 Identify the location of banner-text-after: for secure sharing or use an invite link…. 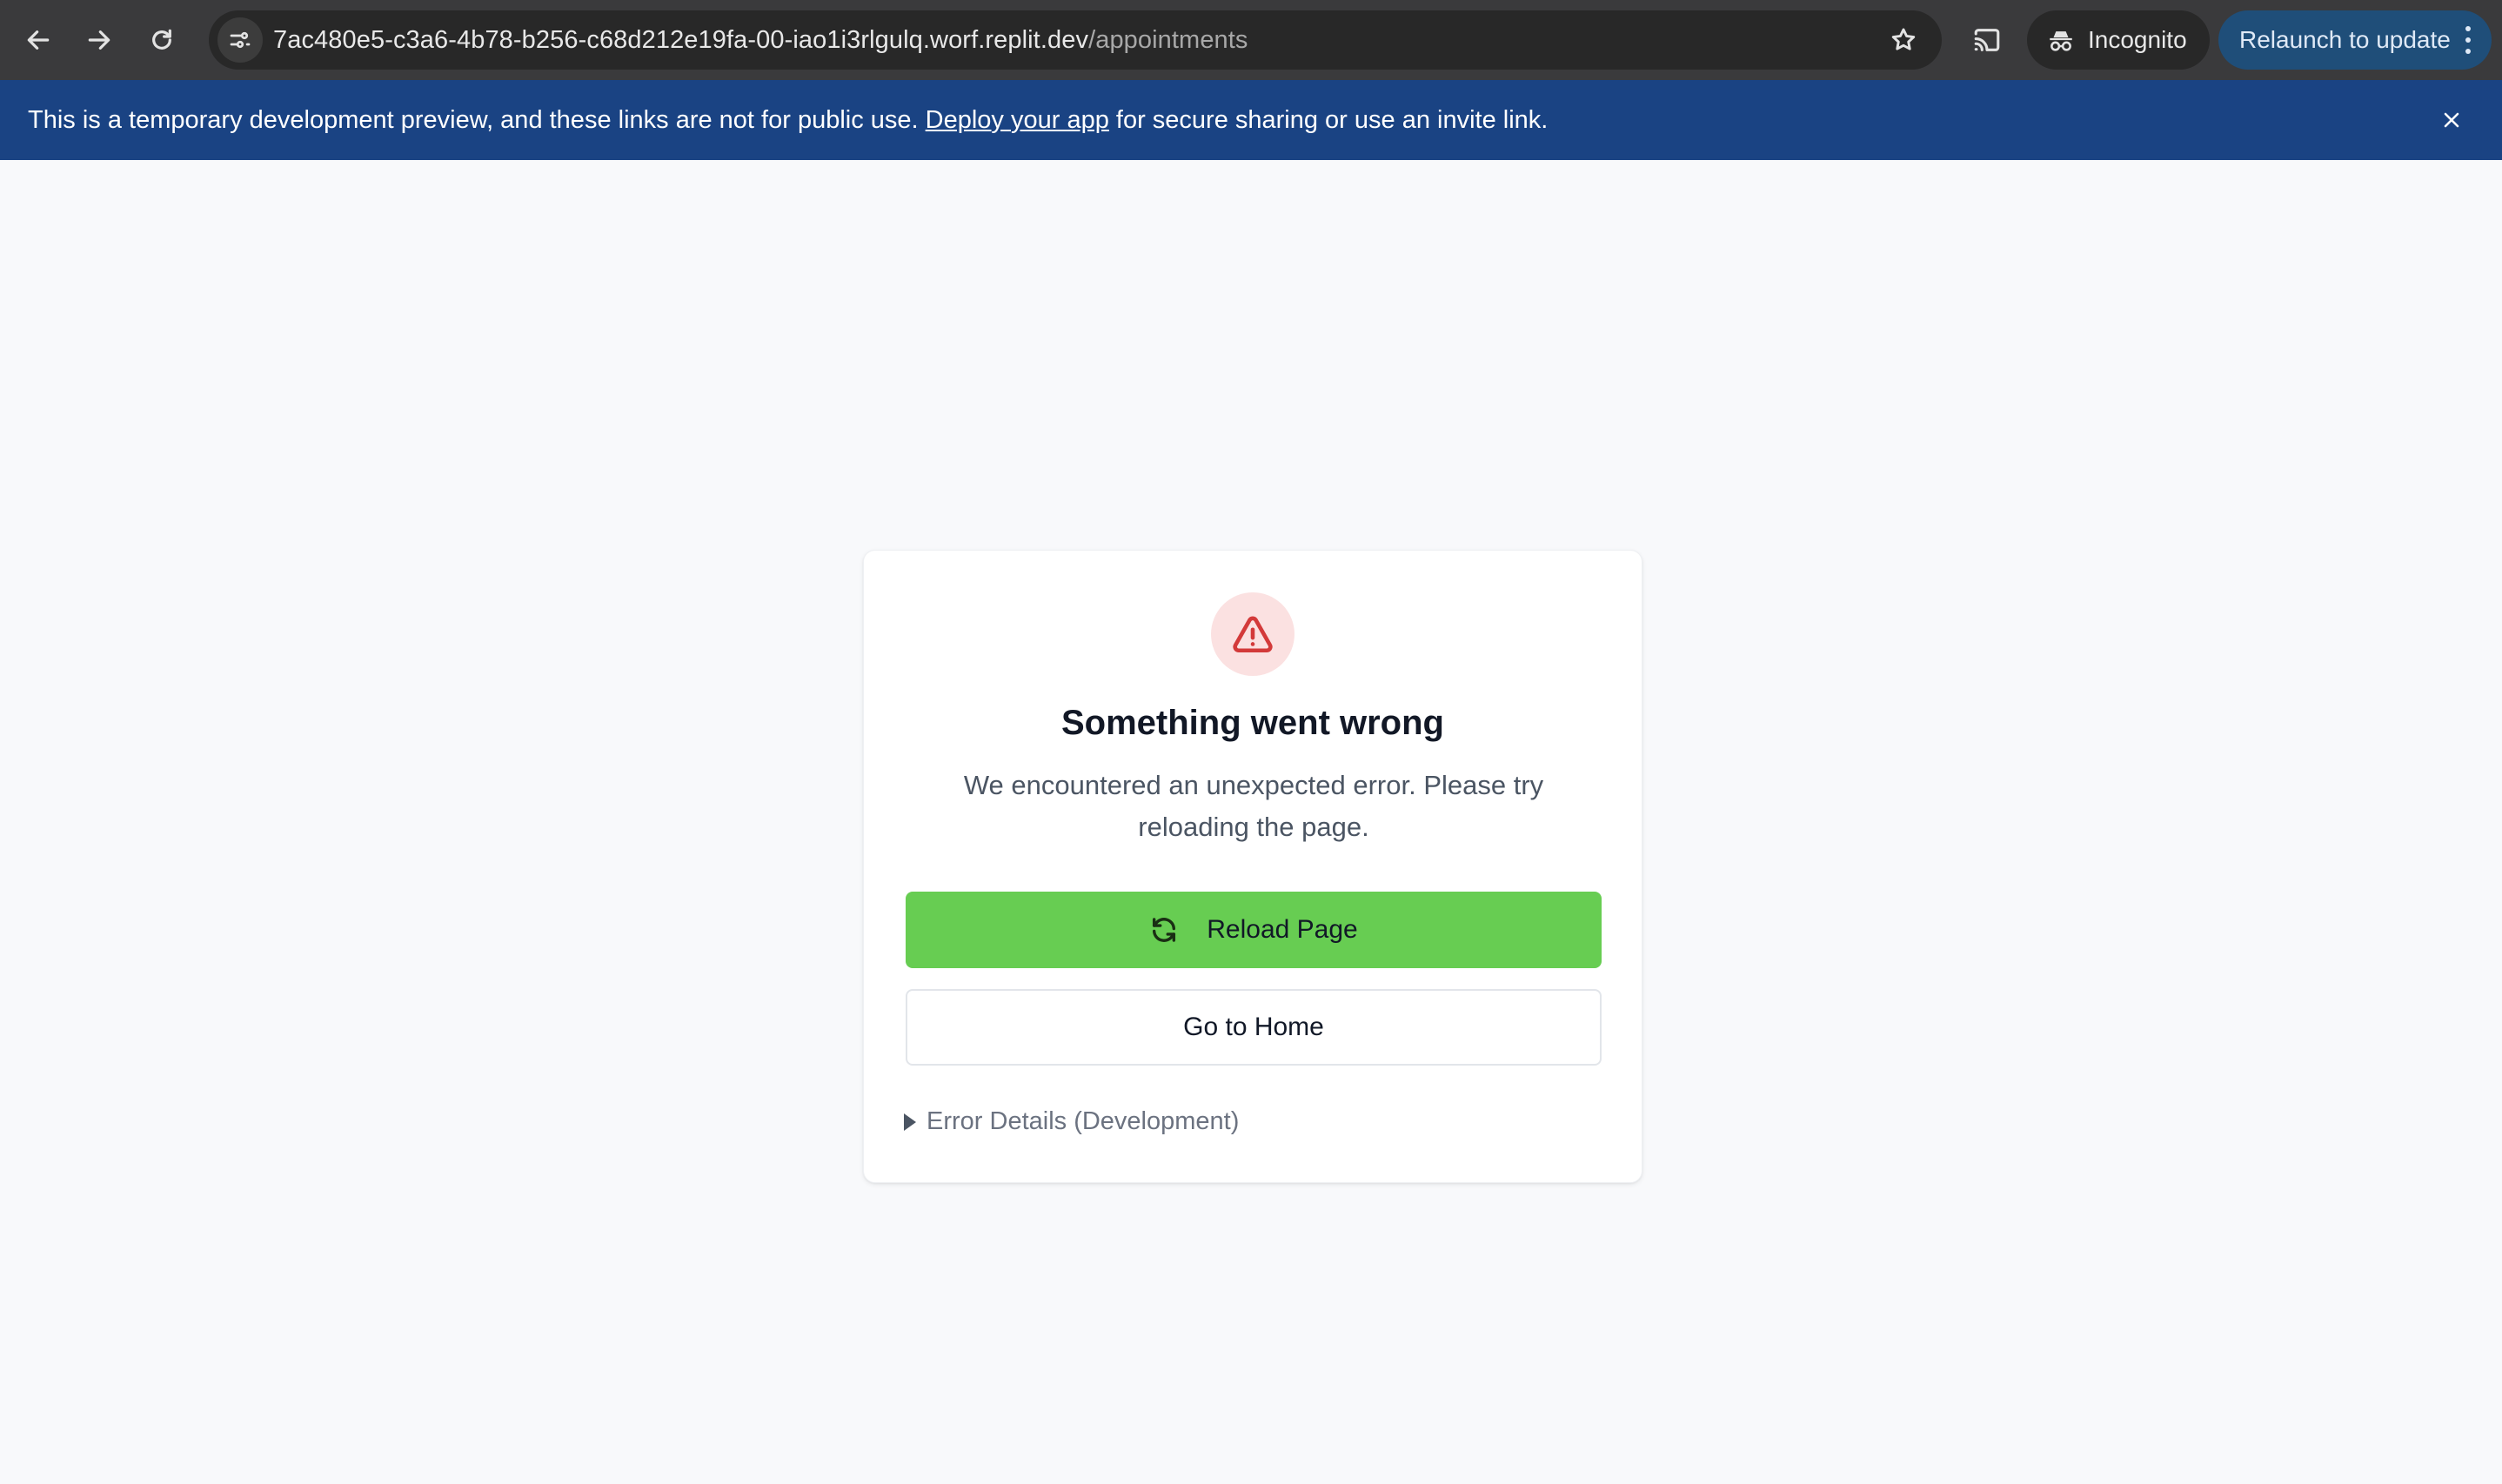
(1328, 120).